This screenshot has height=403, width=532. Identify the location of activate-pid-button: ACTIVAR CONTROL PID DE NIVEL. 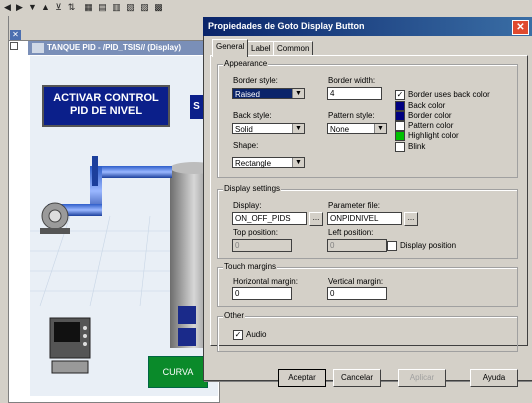
(106, 106).